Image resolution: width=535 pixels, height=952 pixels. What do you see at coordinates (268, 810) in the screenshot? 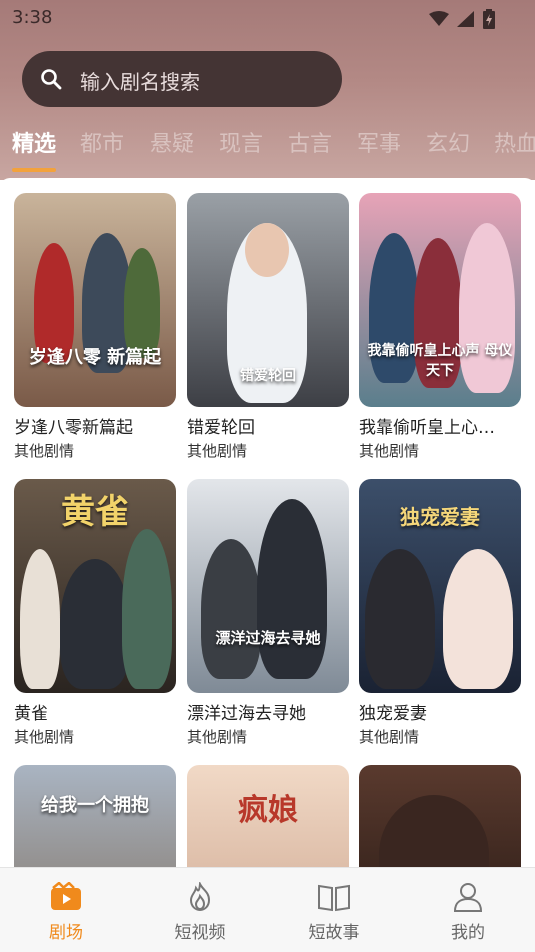
I see `poster-overlay-title: 疯娘` at bounding box center [268, 810].